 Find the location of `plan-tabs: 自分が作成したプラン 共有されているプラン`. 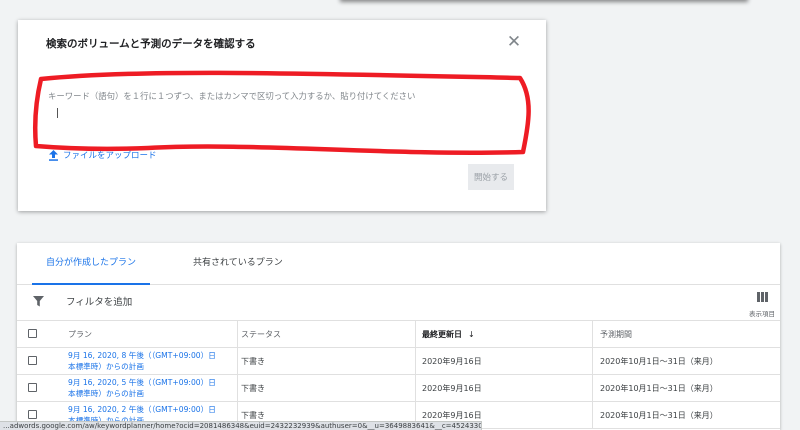

plan-tabs: 自分が作成したプラン 共有されているプラン is located at coordinates (398, 264).